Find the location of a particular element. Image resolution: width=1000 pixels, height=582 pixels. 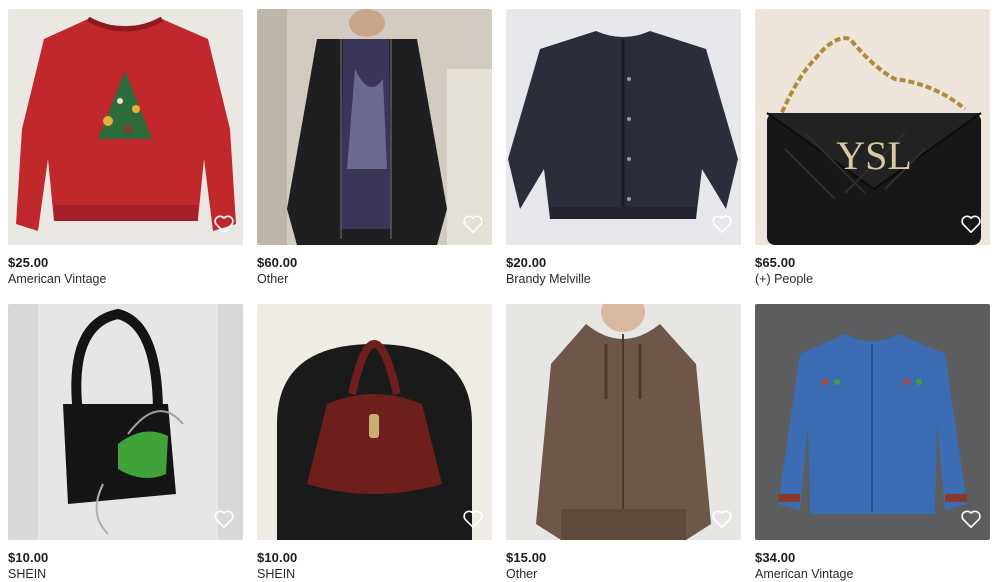

red-christmas-sweatshirt-image is located at coordinates (125, 127).